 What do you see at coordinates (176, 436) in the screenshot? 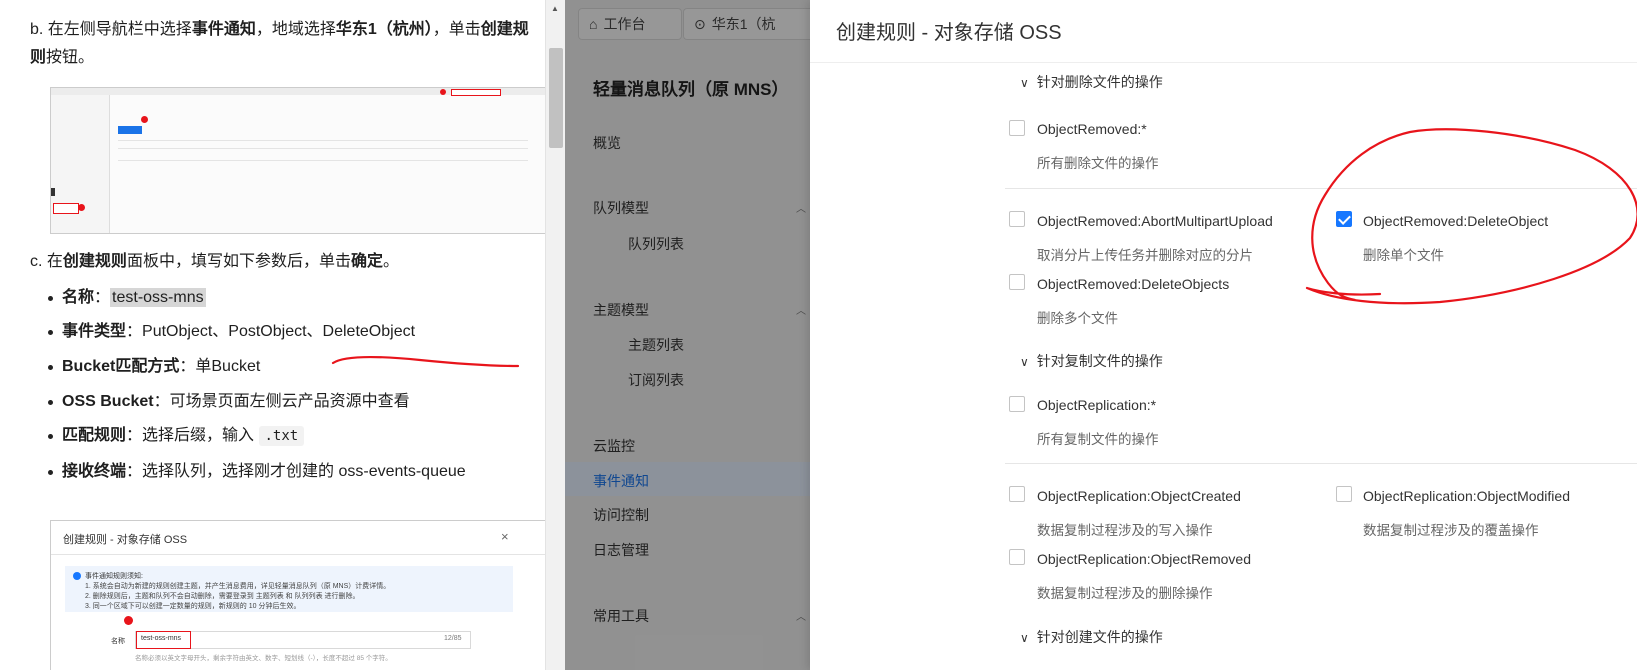
I see `param-match-rule: 匹配规则：选择后缀，输入 .txt` at bounding box center [176, 436].